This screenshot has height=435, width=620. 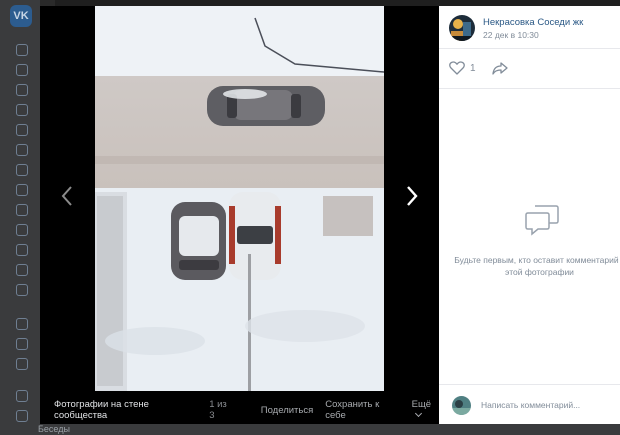 I want to click on group-avatar, so click(x=462, y=28).